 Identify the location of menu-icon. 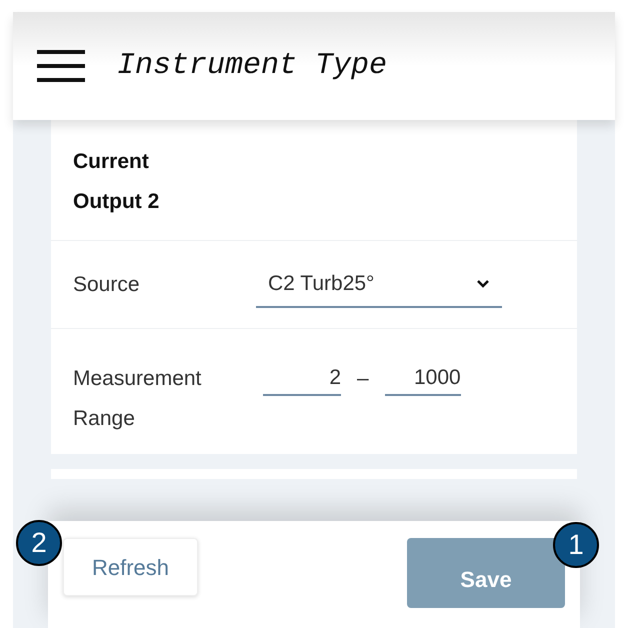
(61, 66).